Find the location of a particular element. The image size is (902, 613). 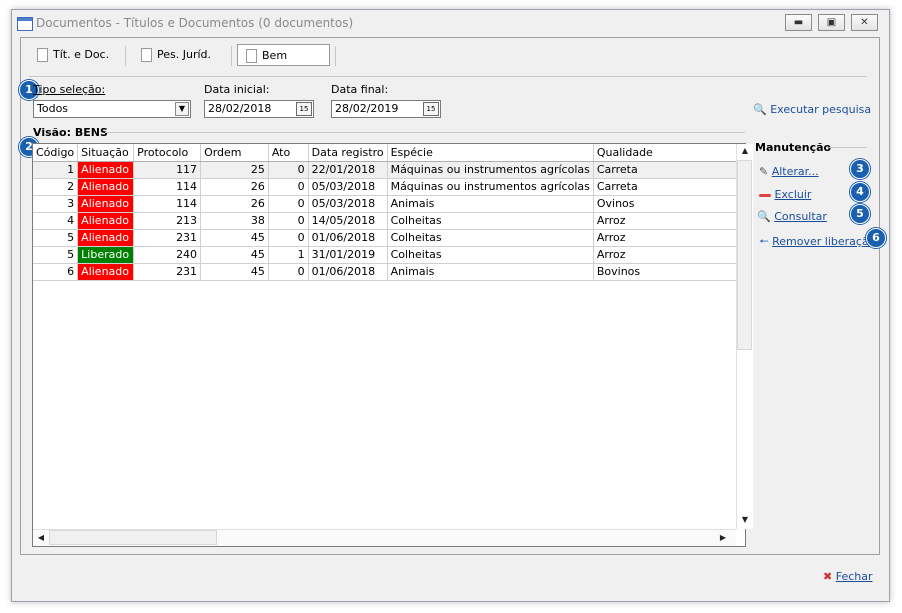

vertical-scrollbar: ▲ ▼ is located at coordinates (744, 336).